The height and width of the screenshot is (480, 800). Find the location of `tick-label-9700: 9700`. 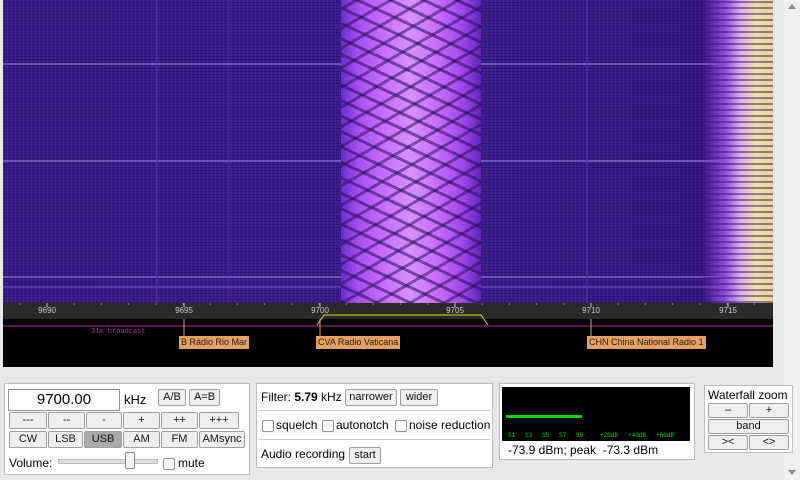

tick-label-9700: 9700 is located at coordinates (320, 310).